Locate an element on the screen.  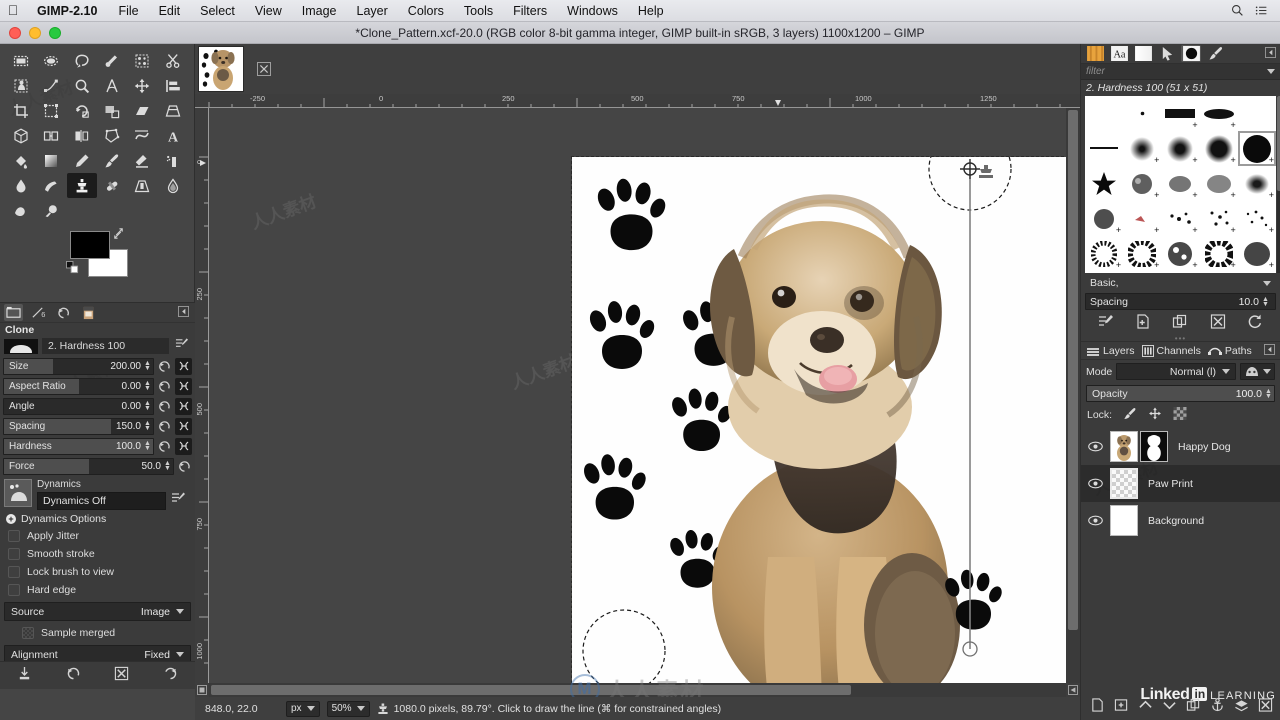
hard-edge-row: Hard edge is located at coordinates (97, 590).